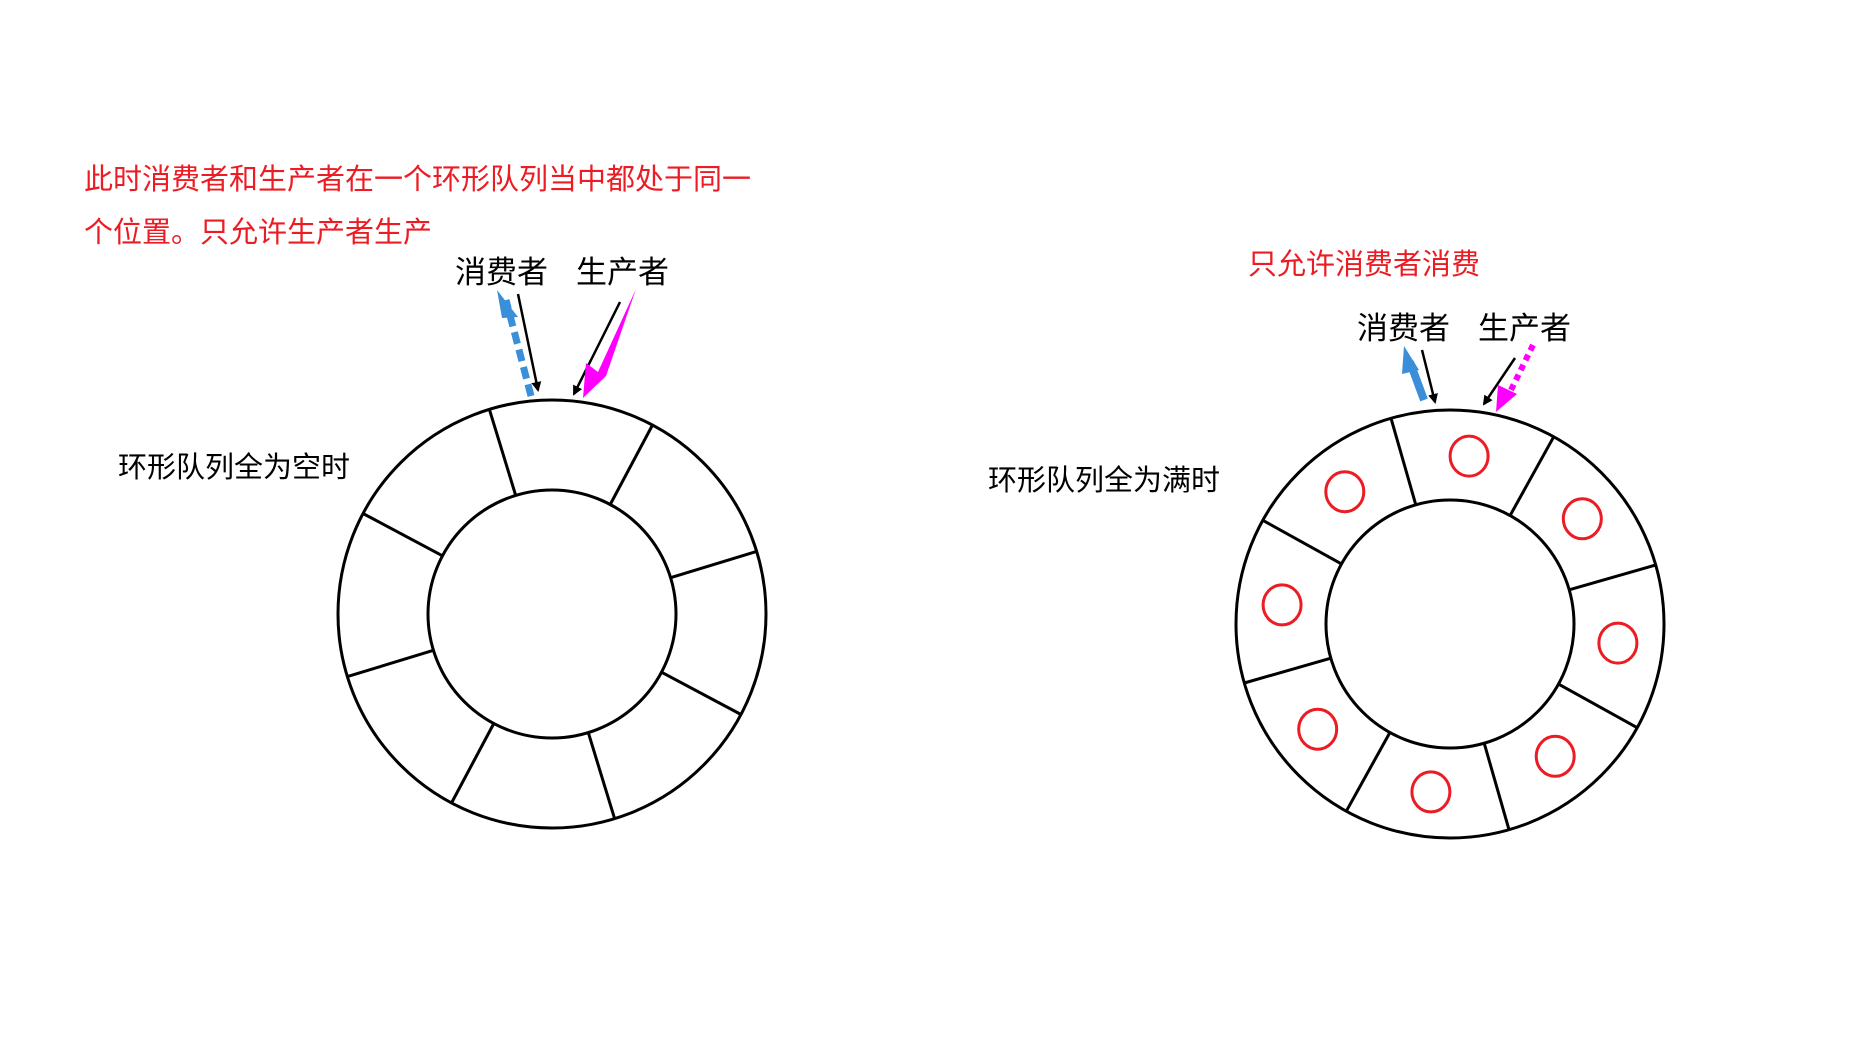 The height and width of the screenshot is (1041, 1849). What do you see at coordinates (258, 232) in the screenshot?
I see `left-note-line-2: 个位置。只允许生产者生产` at bounding box center [258, 232].